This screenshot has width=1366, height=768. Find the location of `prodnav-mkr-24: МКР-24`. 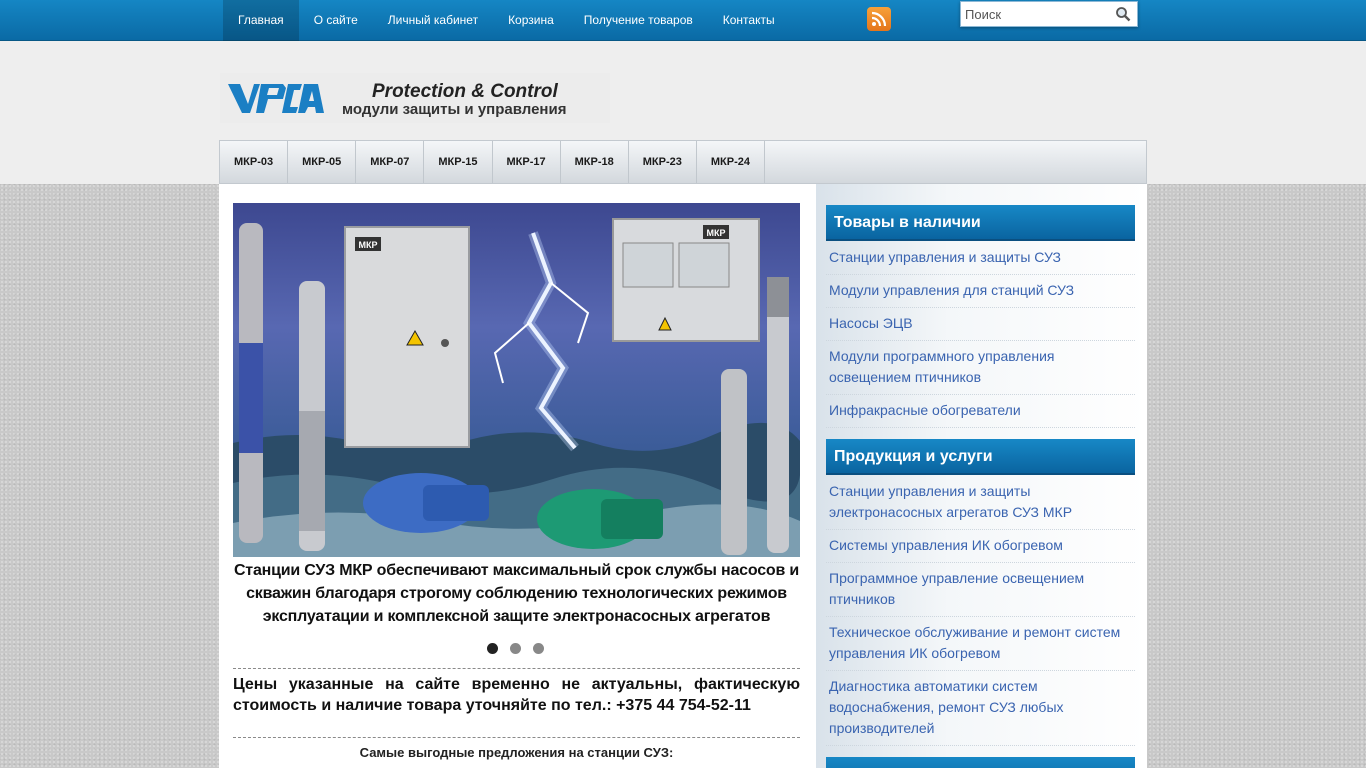

prodnav-mkr-24: МКР-24 is located at coordinates (731, 162).